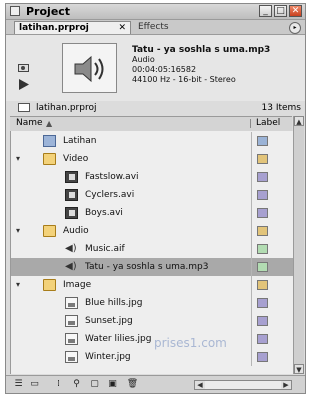 Image resolution: width=320 pixels, height=400 pixels. What do you see at coordinates (108, 357) in the screenshot?
I see `item-name: Winter.jpg` at bounding box center [108, 357].